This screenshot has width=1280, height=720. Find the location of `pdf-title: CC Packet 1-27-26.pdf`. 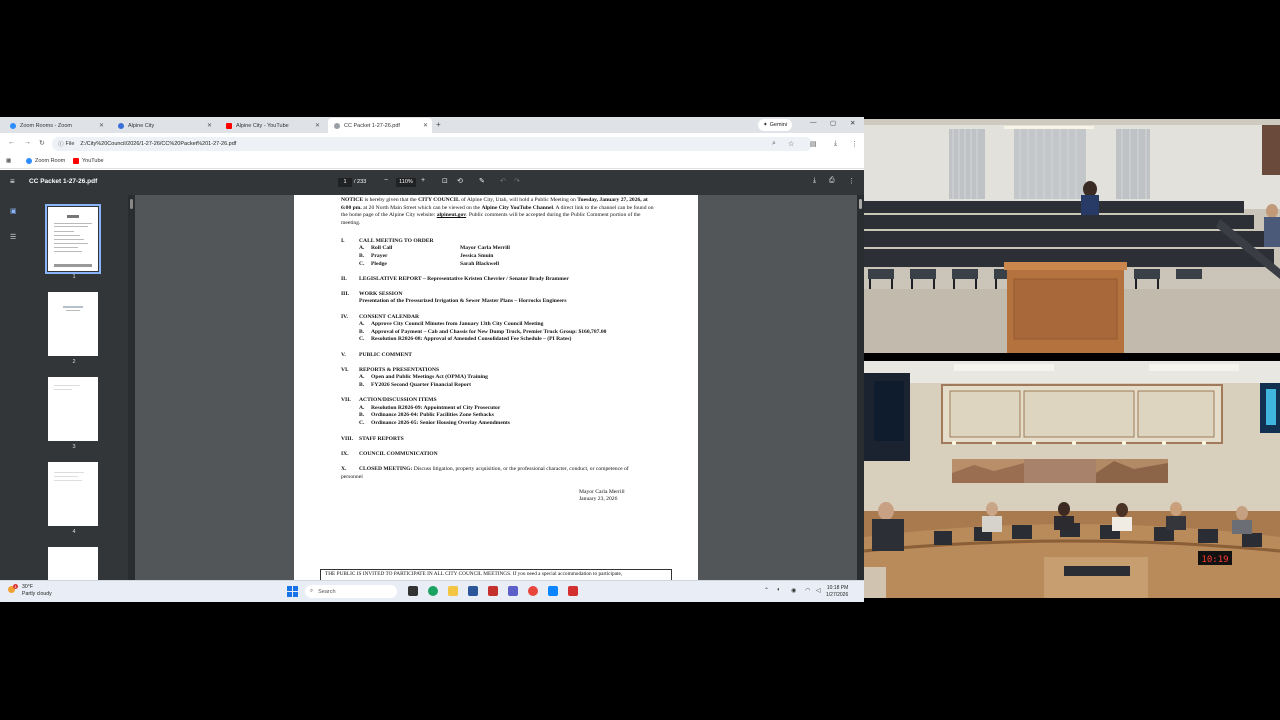

pdf-title: CC Packet 1-27-26.pdf is located at coordinates (63, 181).